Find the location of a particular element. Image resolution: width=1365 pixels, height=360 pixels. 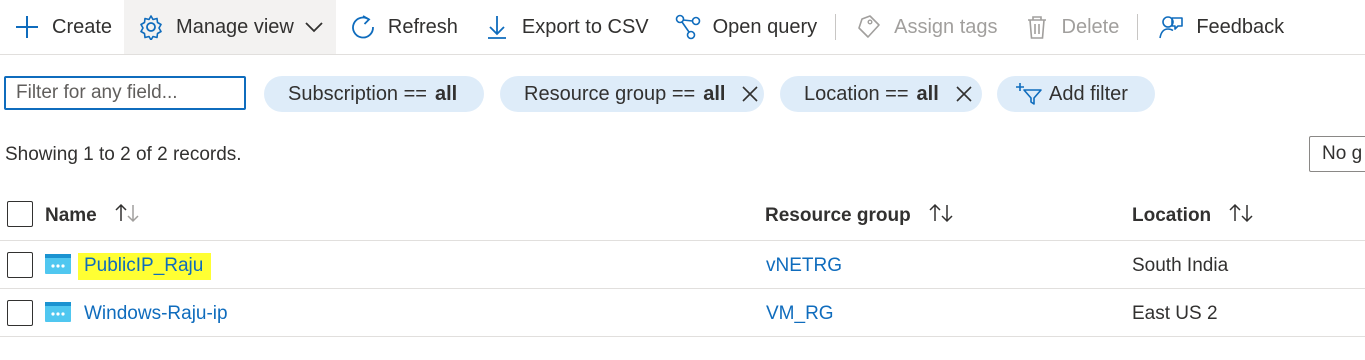

open-query-label: Open query is located at coordinates (765, 26).